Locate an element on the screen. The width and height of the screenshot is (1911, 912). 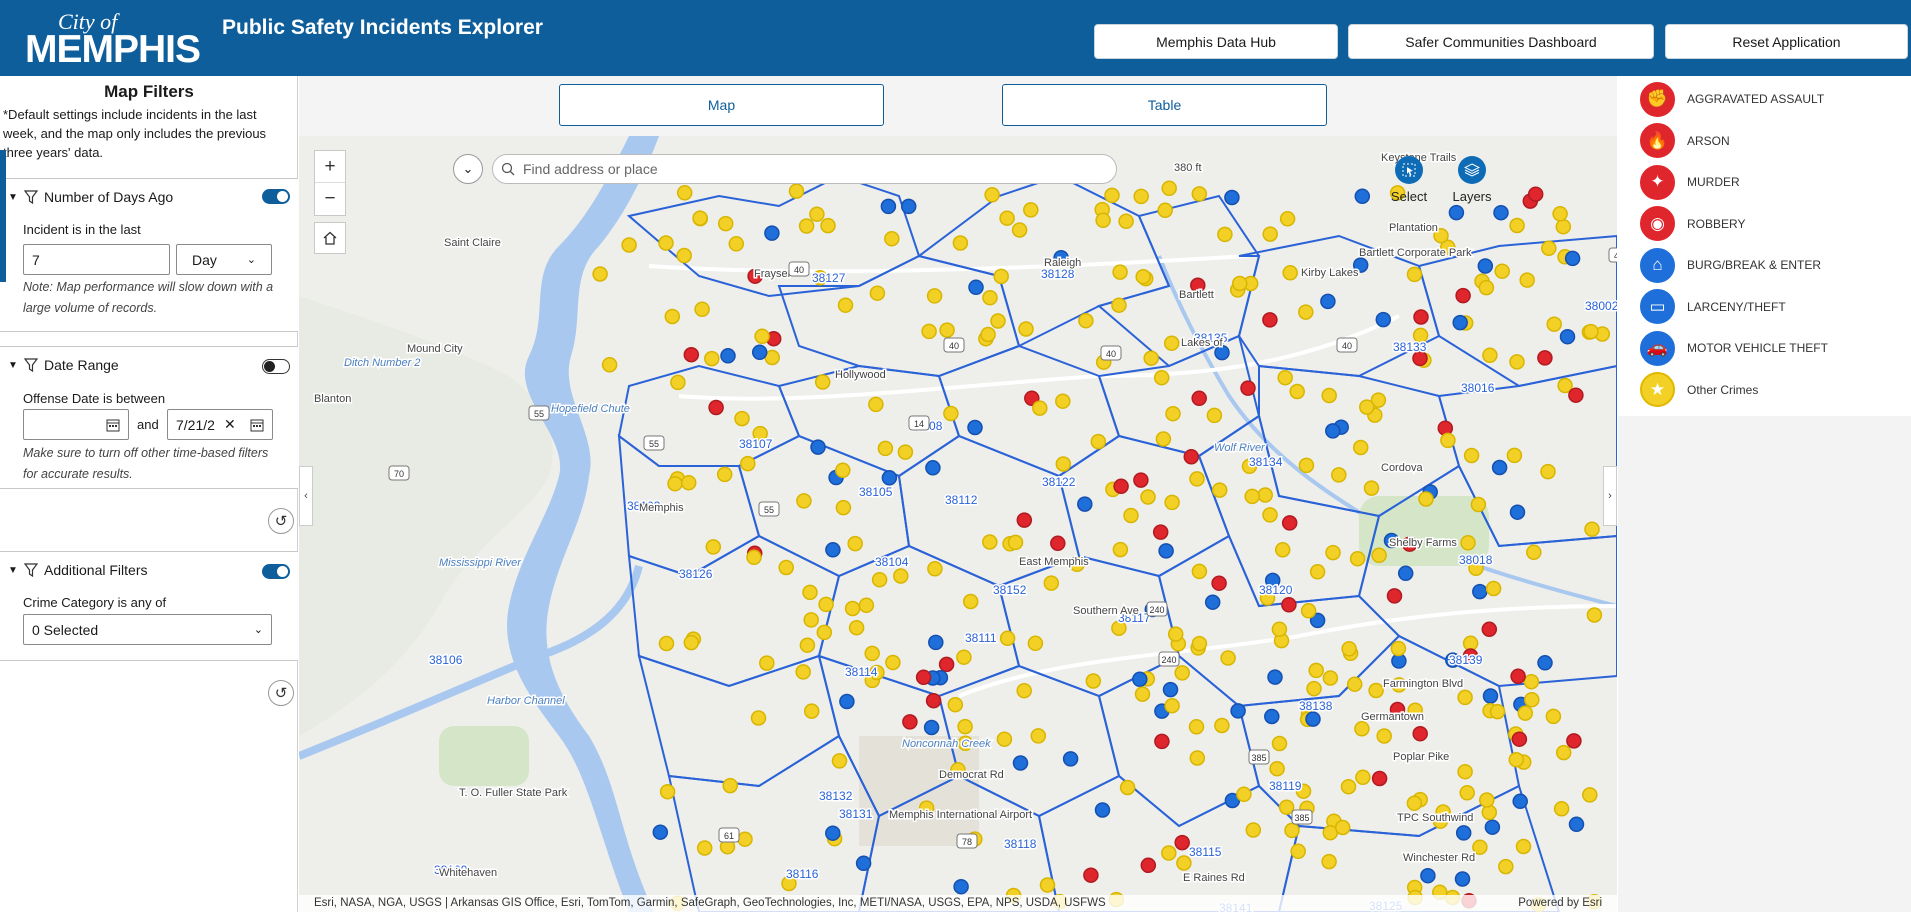
collapse-right-button: › is located at coordinates (1610, 496).